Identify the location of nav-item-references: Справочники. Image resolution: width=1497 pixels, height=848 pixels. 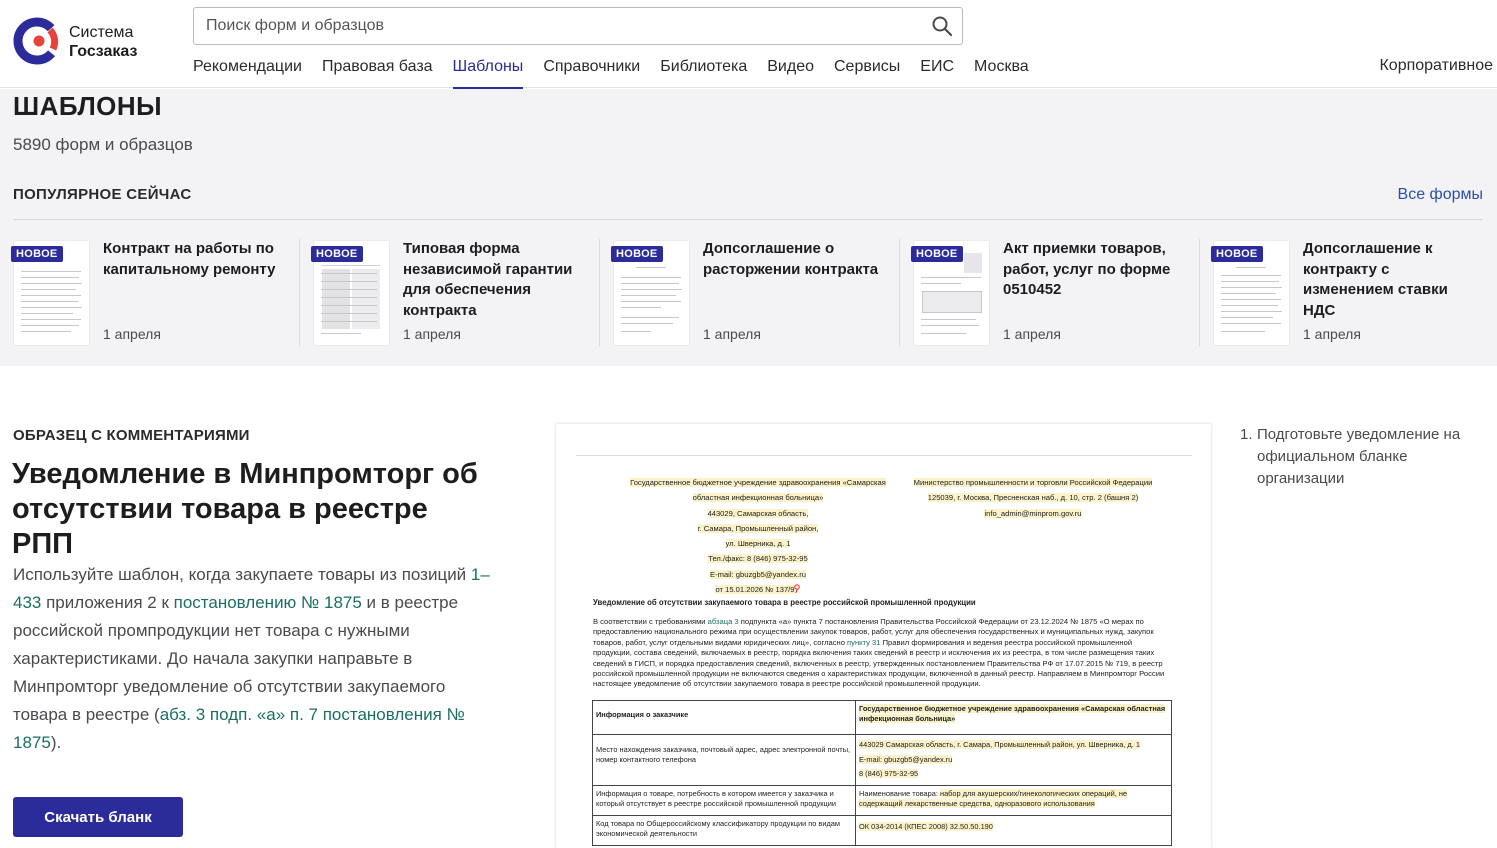
(591, 72).